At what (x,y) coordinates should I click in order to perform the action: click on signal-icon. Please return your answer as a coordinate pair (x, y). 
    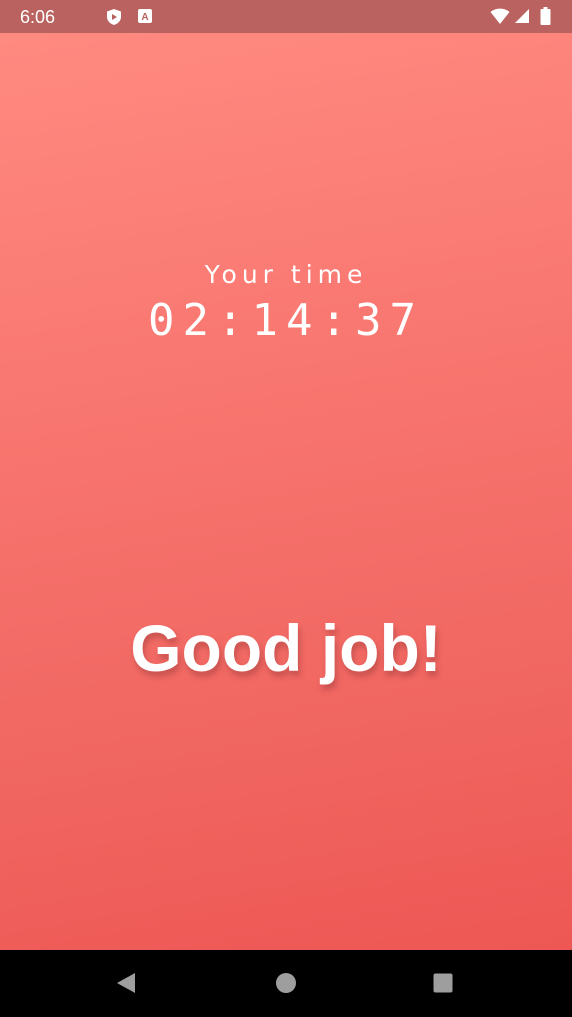
    Looking at the image, I should click on (522, 18).